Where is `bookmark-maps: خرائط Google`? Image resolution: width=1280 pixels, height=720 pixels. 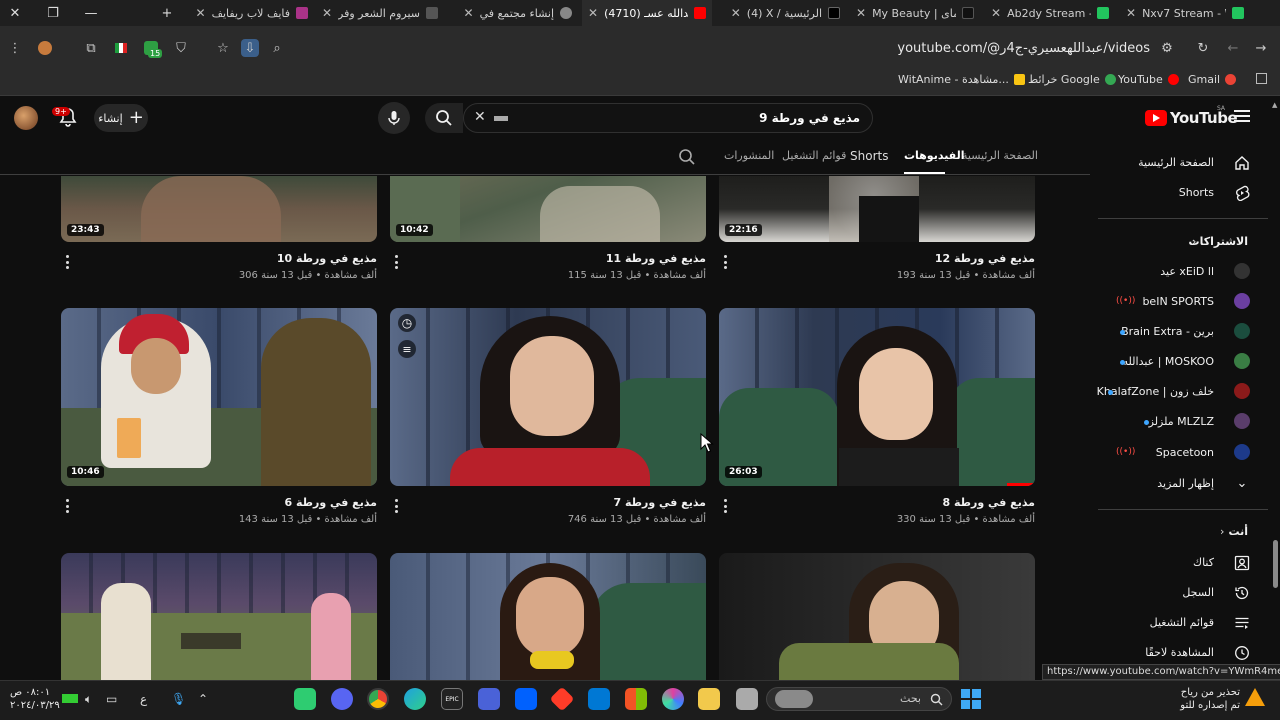
bookmark-maps: خرائط Google is located at coordinates (1072, 79).